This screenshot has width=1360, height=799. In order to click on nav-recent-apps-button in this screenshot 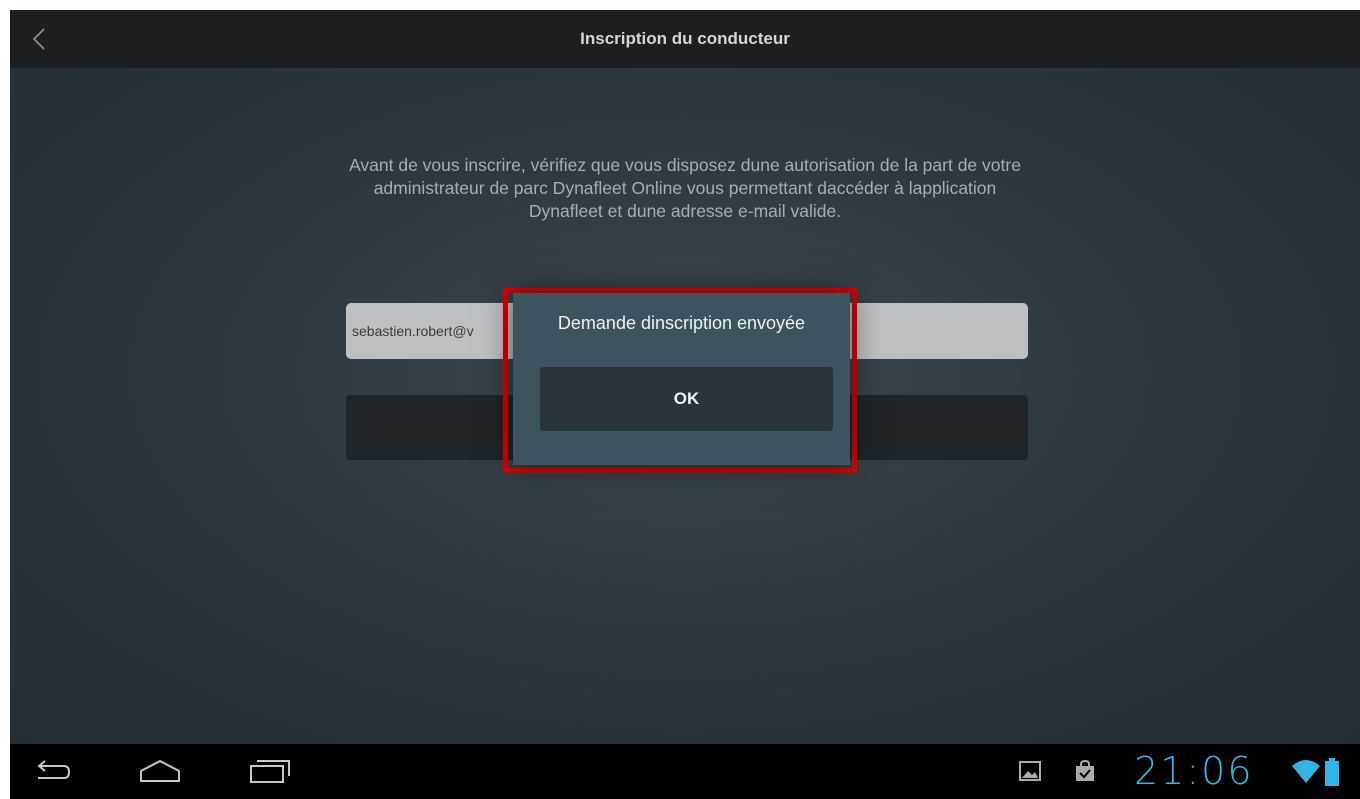, I will do `click(270, 773)`.